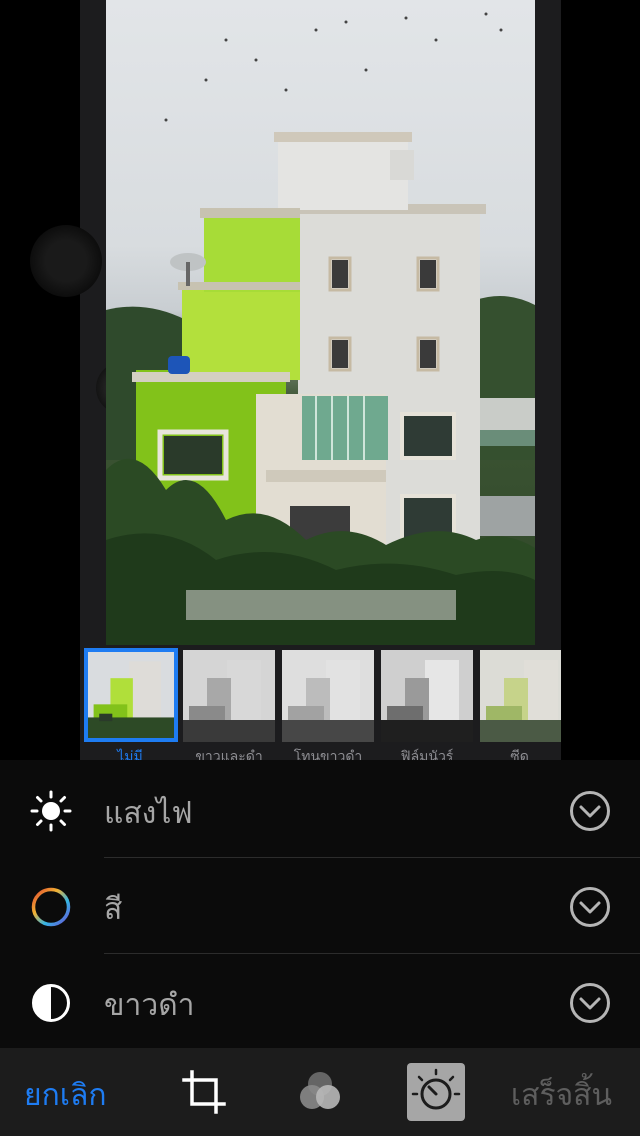 The height and width of the screenshot is (1136, 640). I want to click on filter-thumb-fade, so click(520, 696).